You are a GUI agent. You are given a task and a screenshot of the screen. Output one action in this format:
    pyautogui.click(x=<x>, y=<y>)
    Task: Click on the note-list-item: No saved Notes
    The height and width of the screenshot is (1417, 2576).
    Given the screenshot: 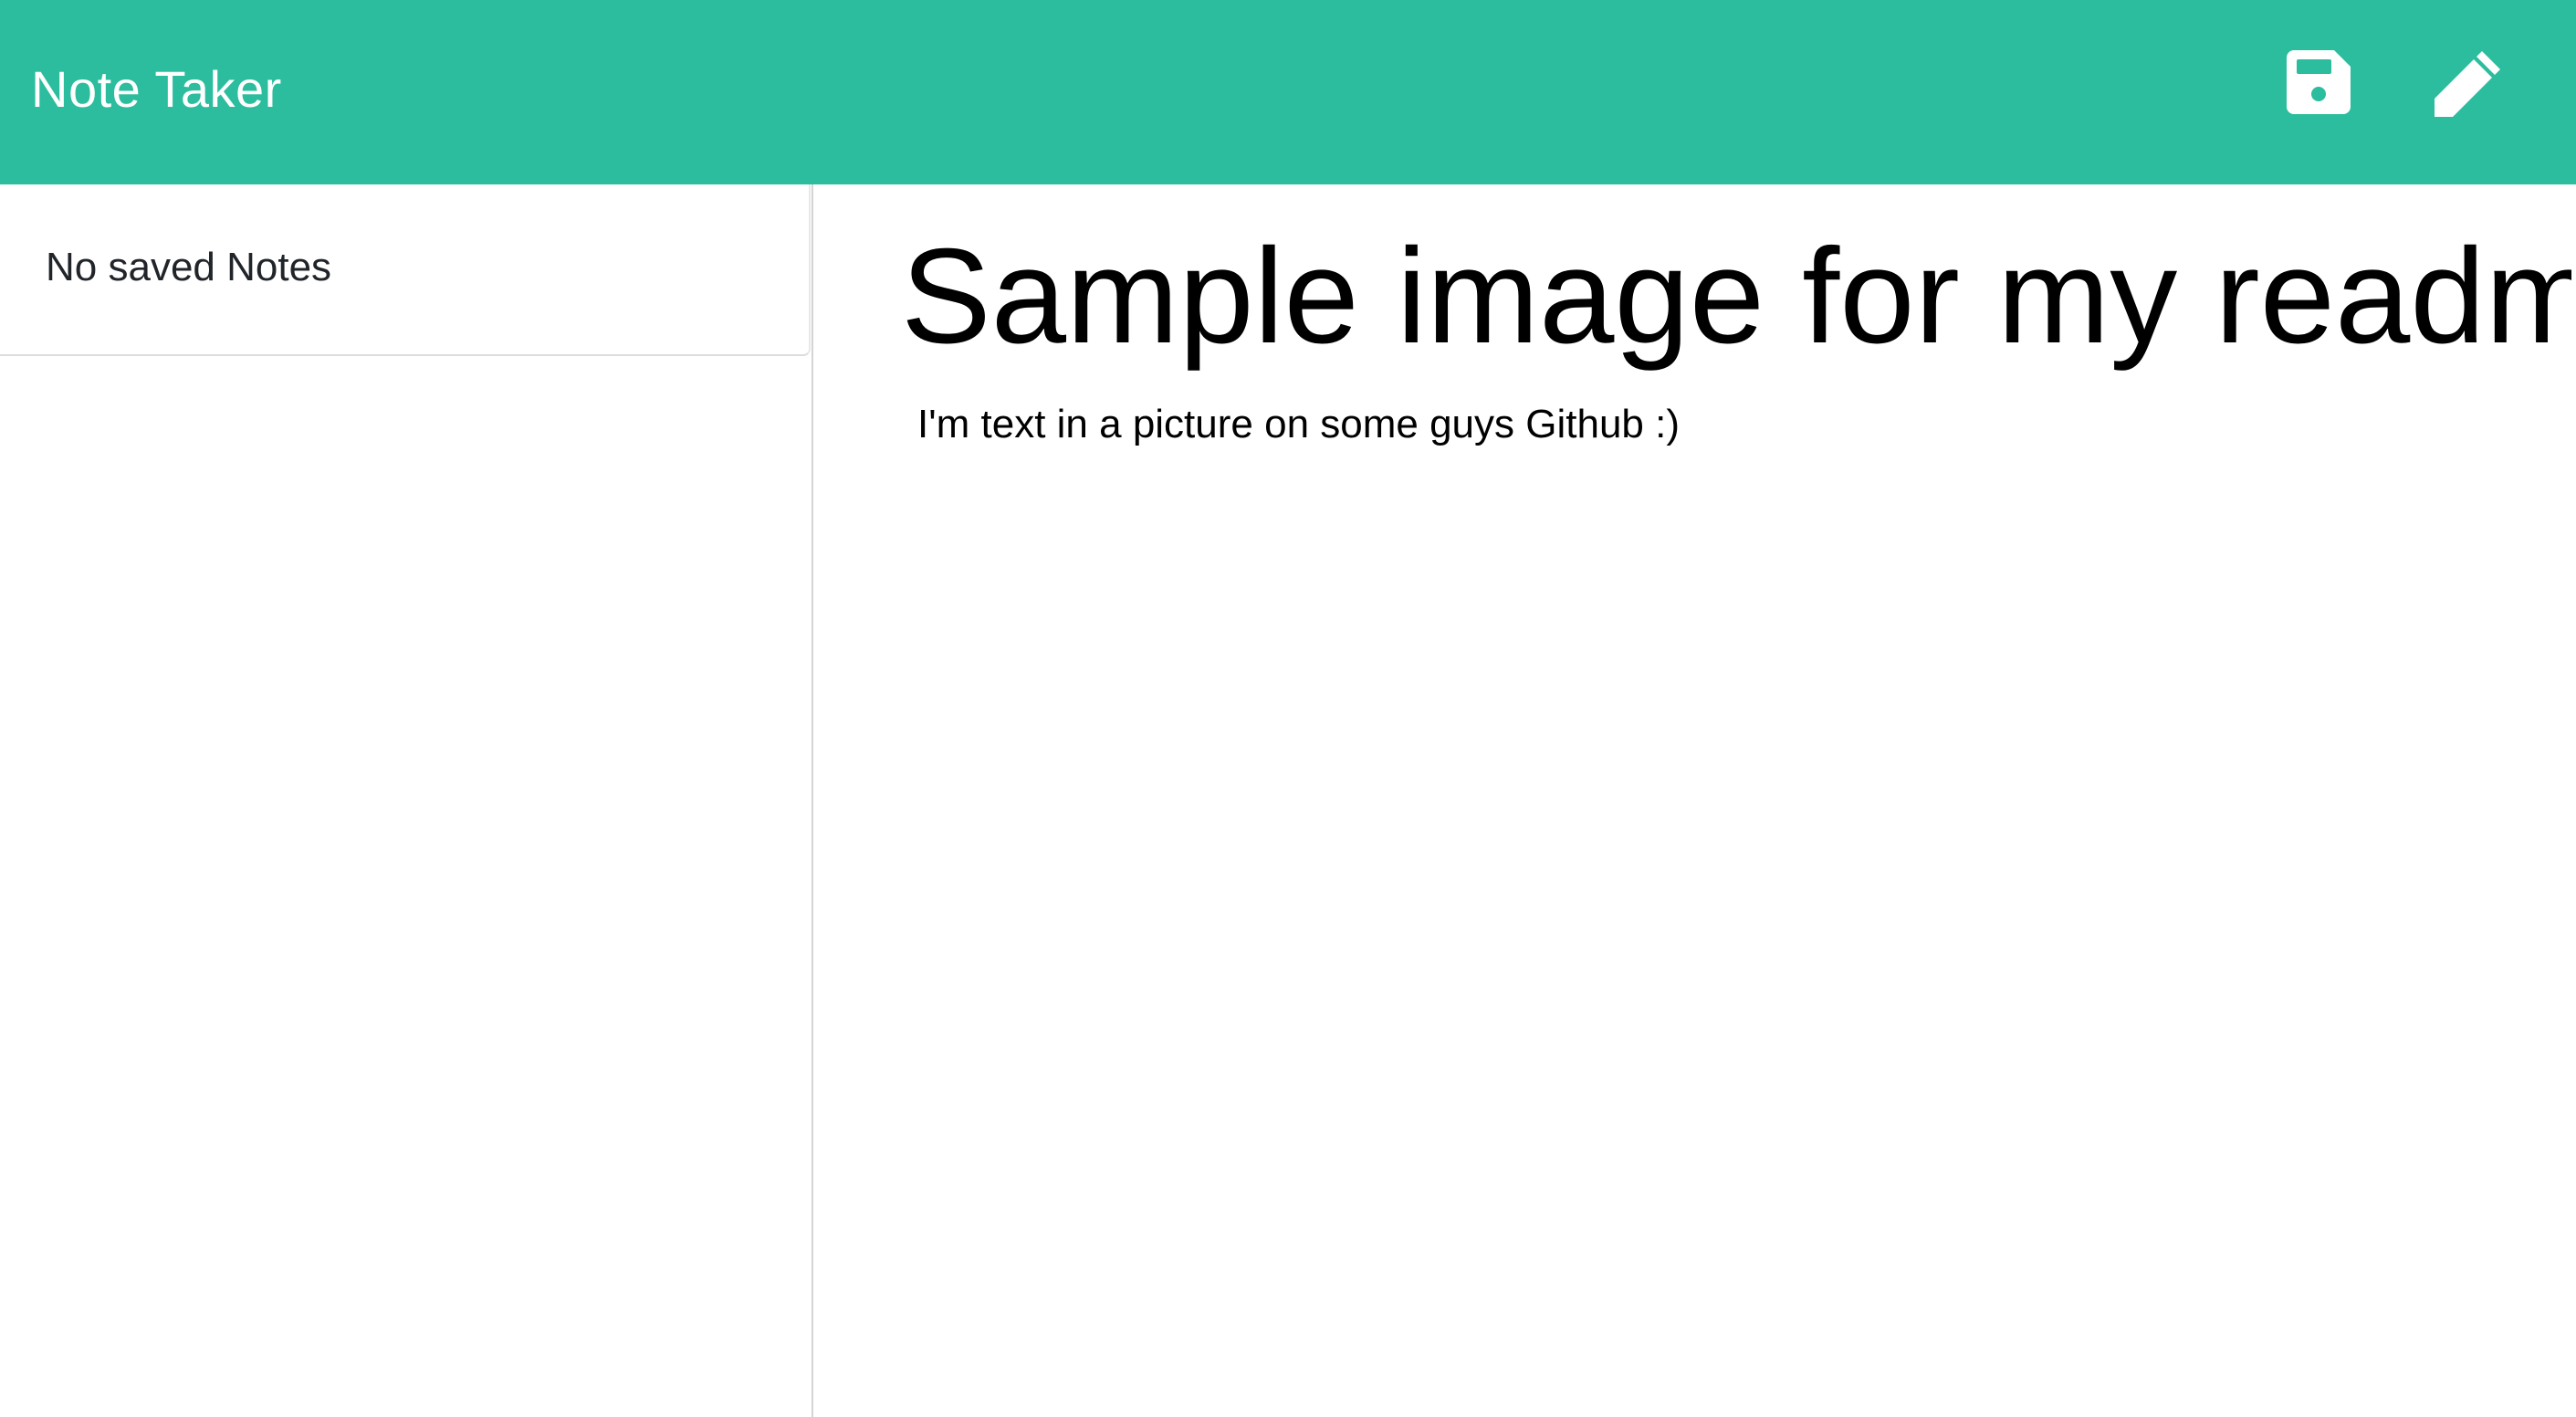 What is the action you would take?
    pyautogui.click(x=406, y=270)
    